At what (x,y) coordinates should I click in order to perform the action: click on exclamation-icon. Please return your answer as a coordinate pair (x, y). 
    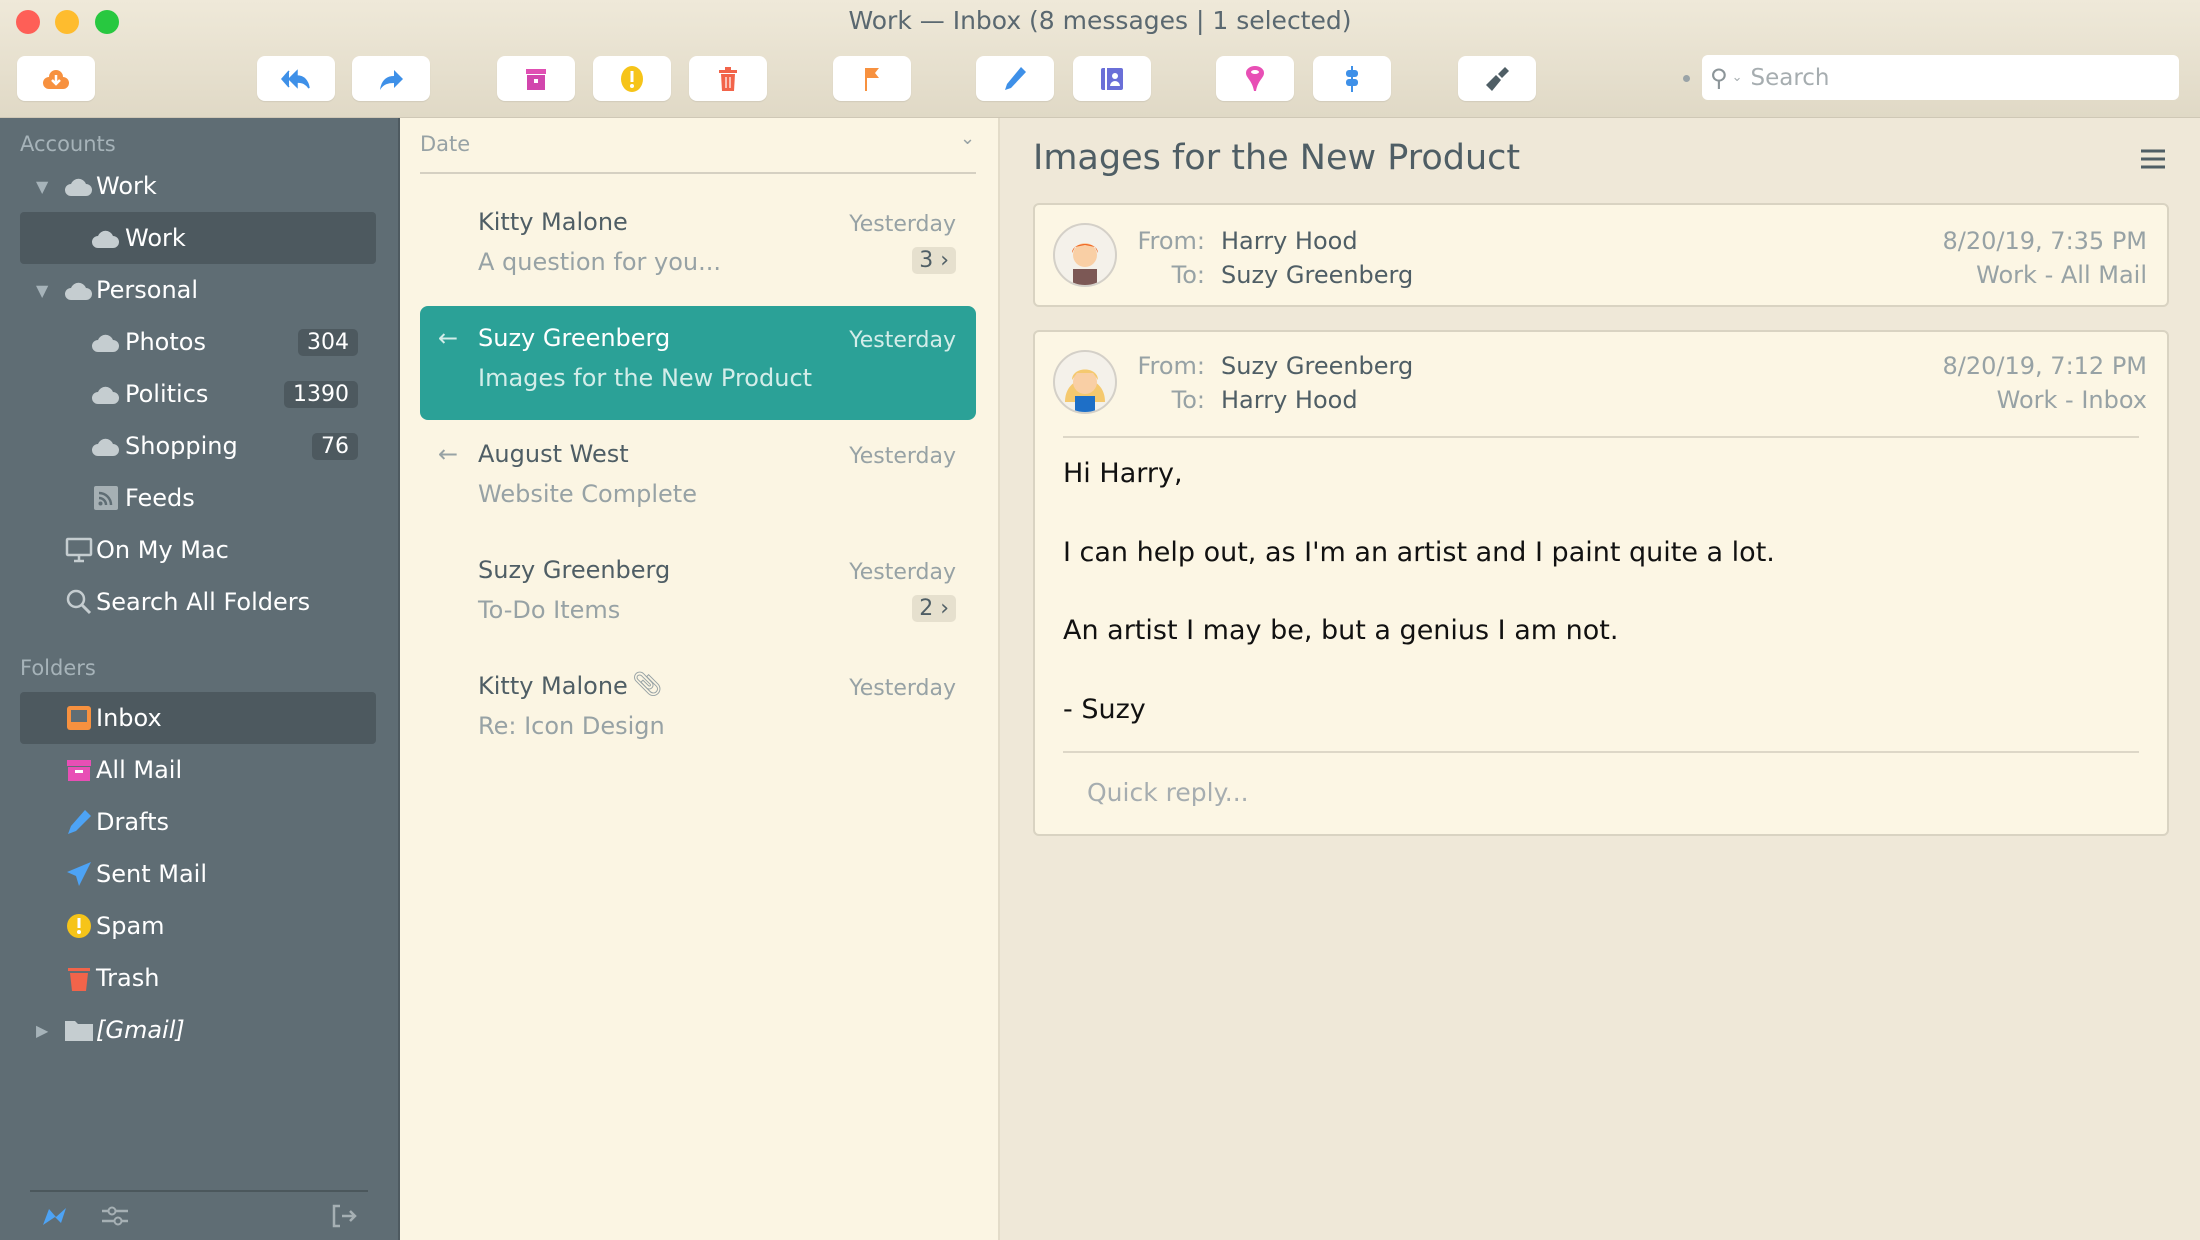
    Looking at the image, I should click on (79, 926).